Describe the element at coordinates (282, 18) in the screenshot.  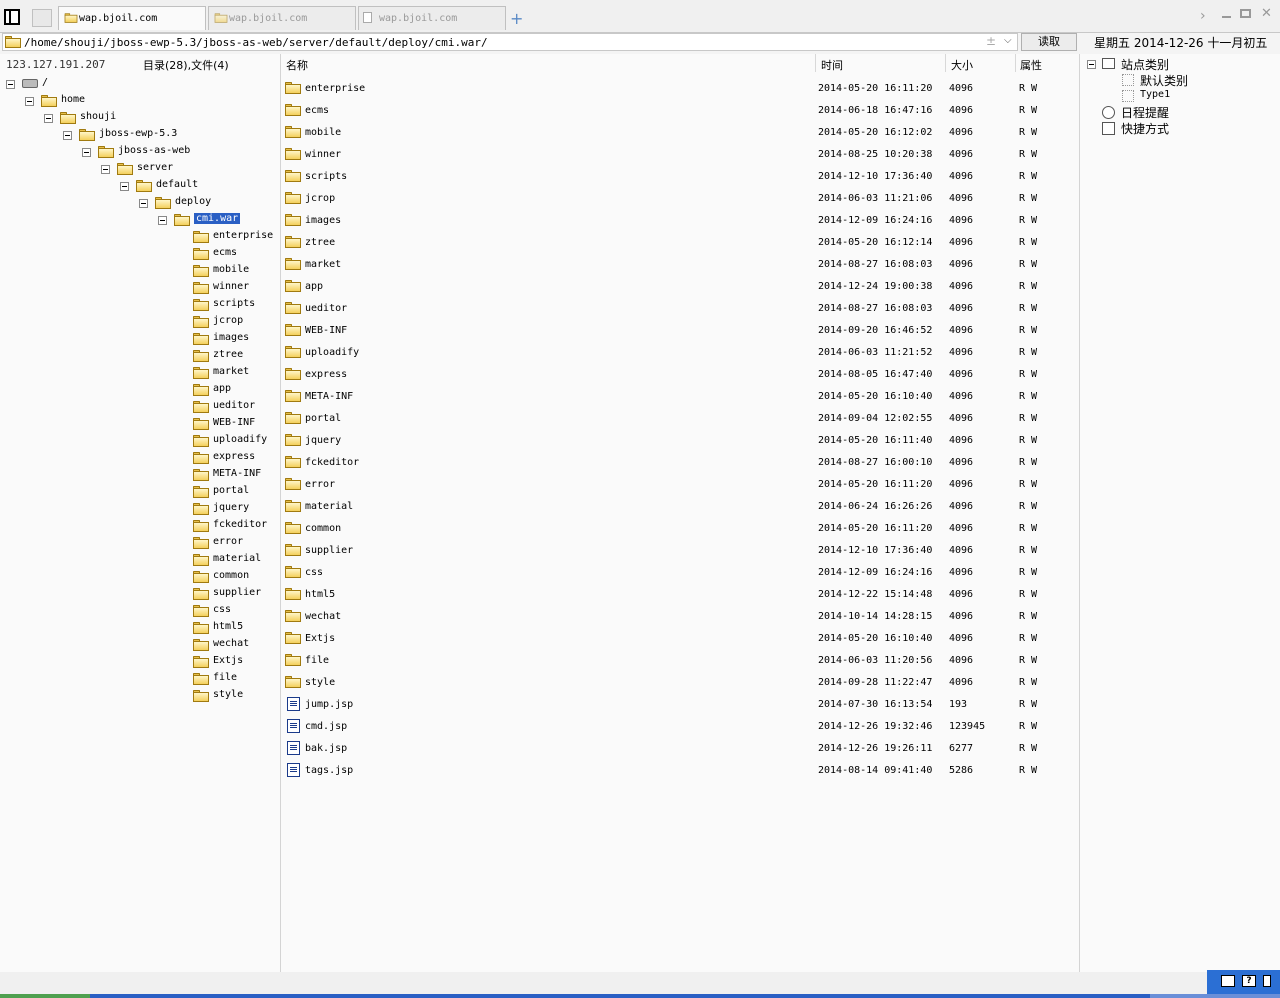
I see `tab-2: wap.bjoil.com` at that location.